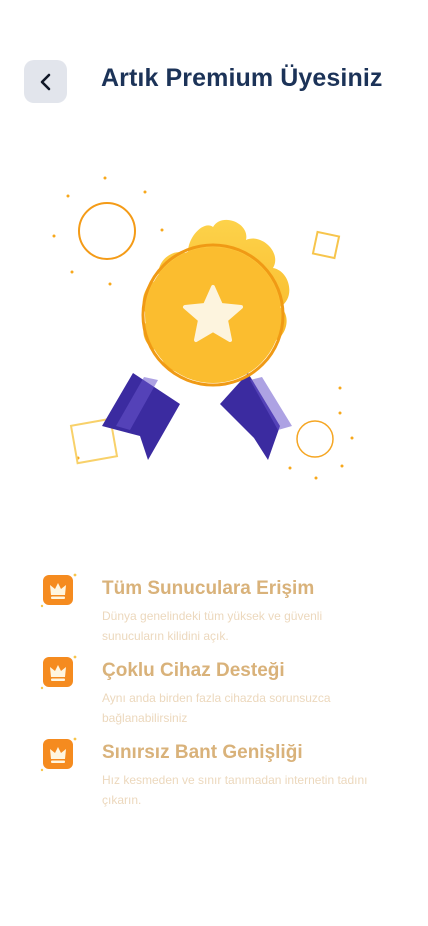  What do you see at coordinates (202, 752) in the screenshot?
I see `feature-title: Sınırsız Bant Genişliği` at bounding box center [202, 752].